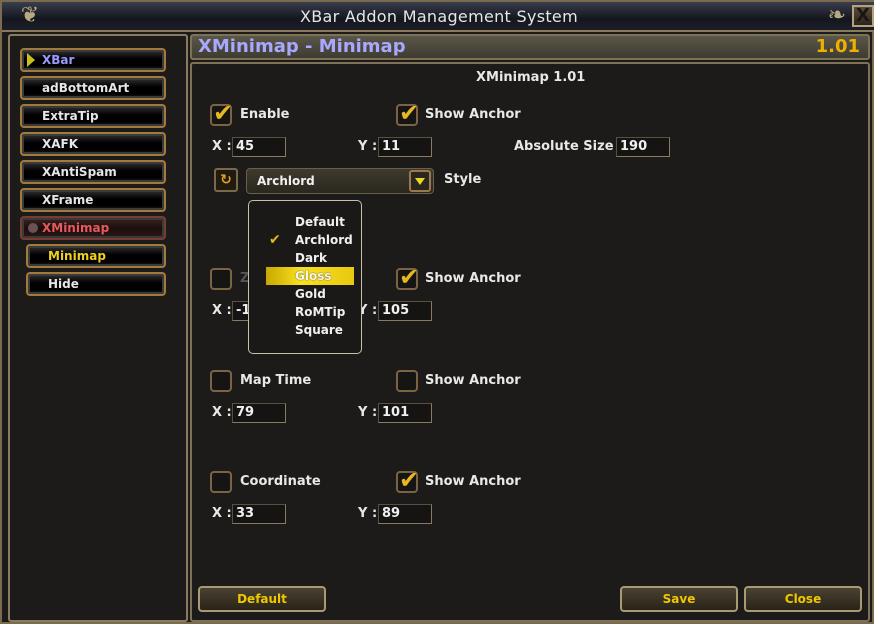  Describe the element at coordinates (405, 413) in the screenshot. I see `map-time-y-input: 101` at that location.